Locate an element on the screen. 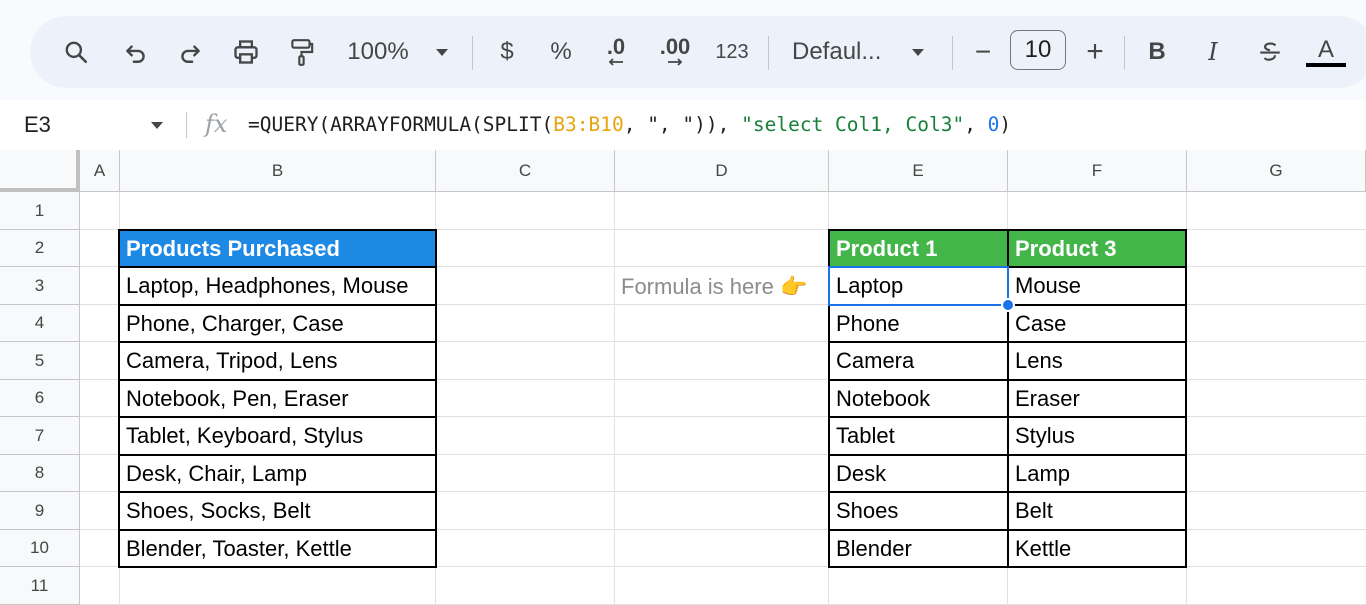 Image resolution: width=1366 pixels, height=605 pixels. currency-format-button: $ is located at coordinates (507, 52).